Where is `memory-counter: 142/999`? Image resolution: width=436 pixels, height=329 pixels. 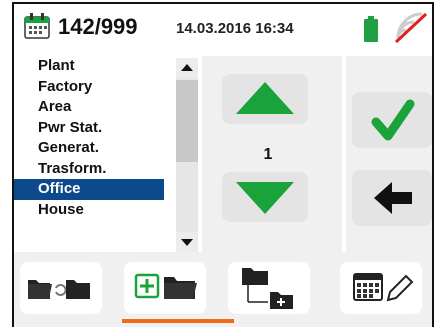
memory-counter: 142/999 is located at coordinates (98, 26).